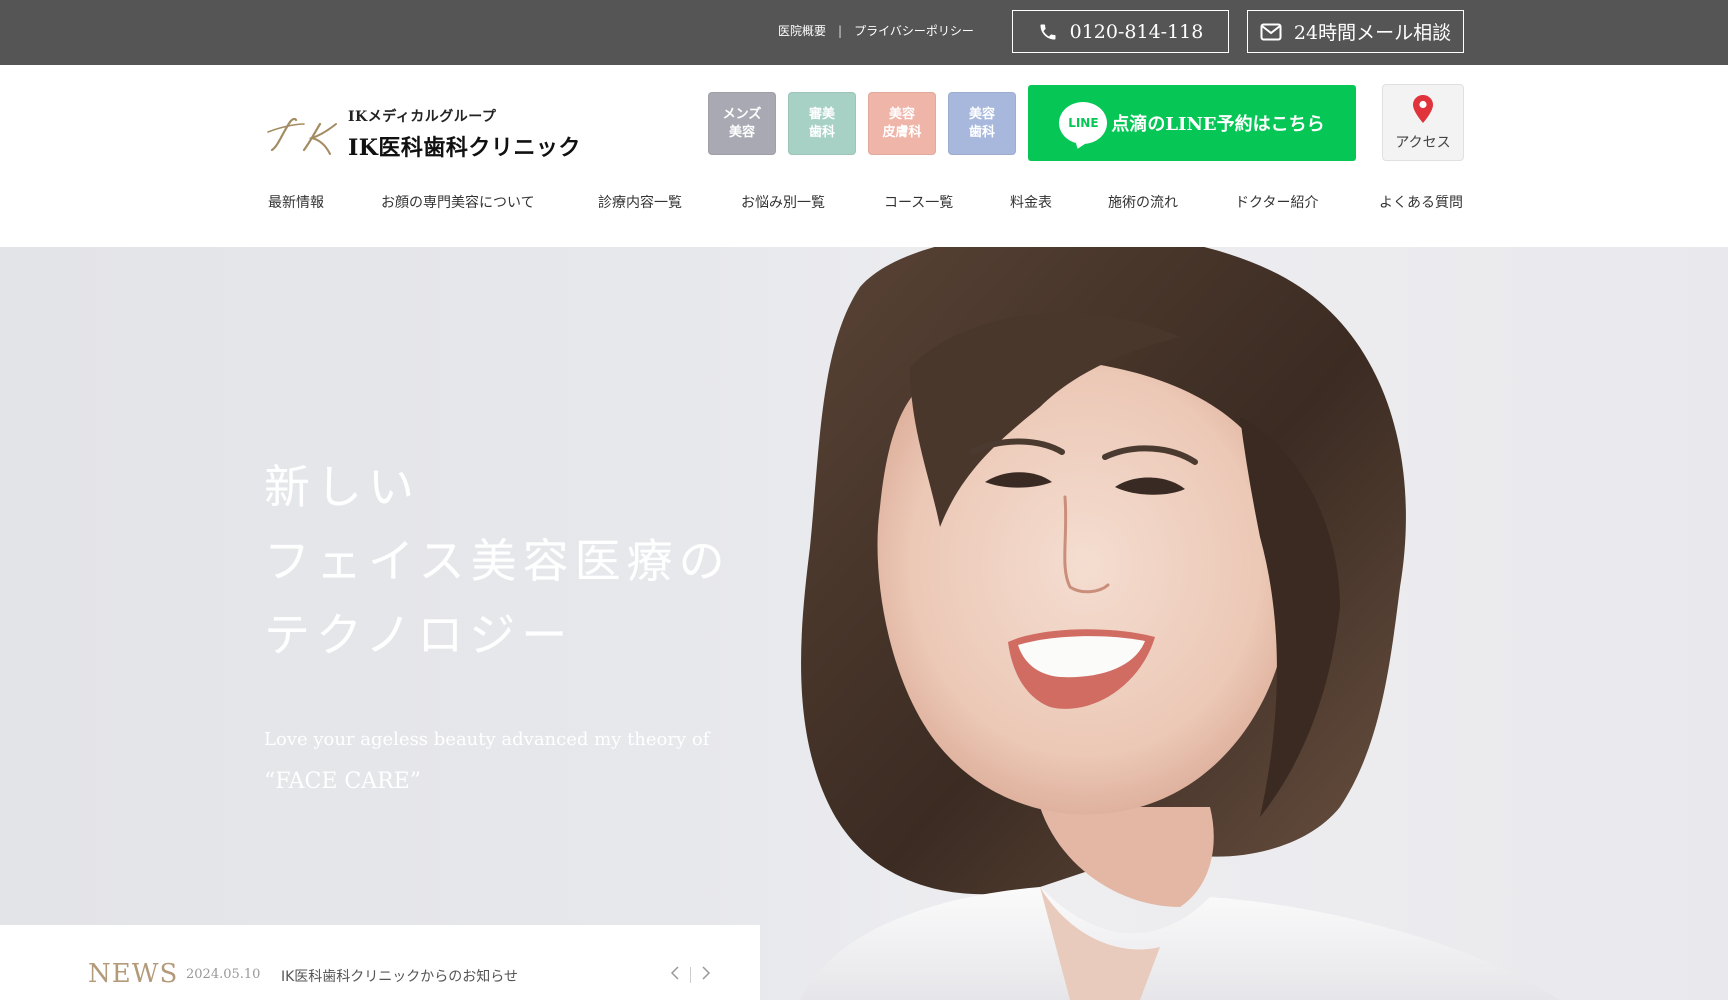 The image size is (1728, 1000). I want to click on nav-item-treatments: 診療内容一覧, so click(640, 202).